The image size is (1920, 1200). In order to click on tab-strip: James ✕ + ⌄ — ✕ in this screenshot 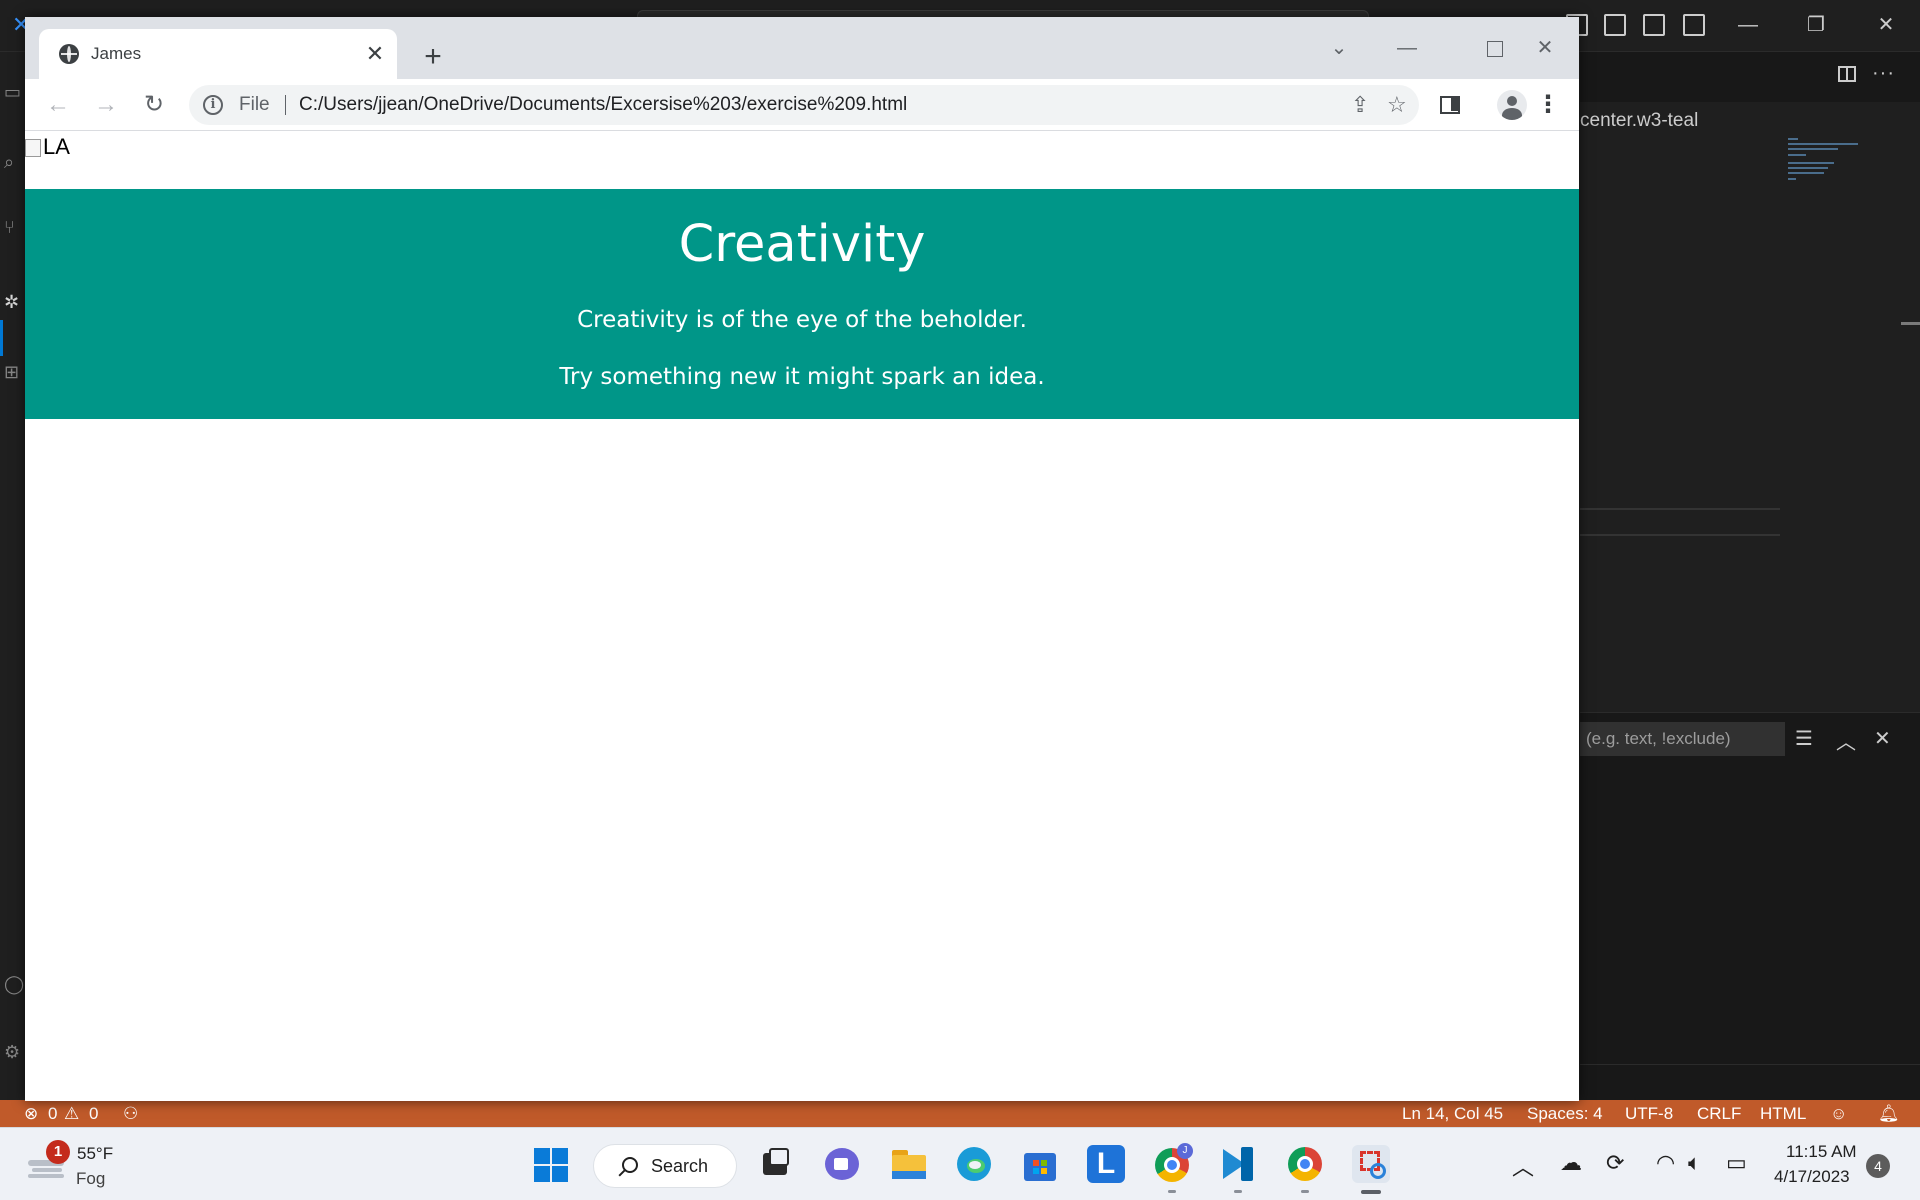, I will do `click(802, 48)`.